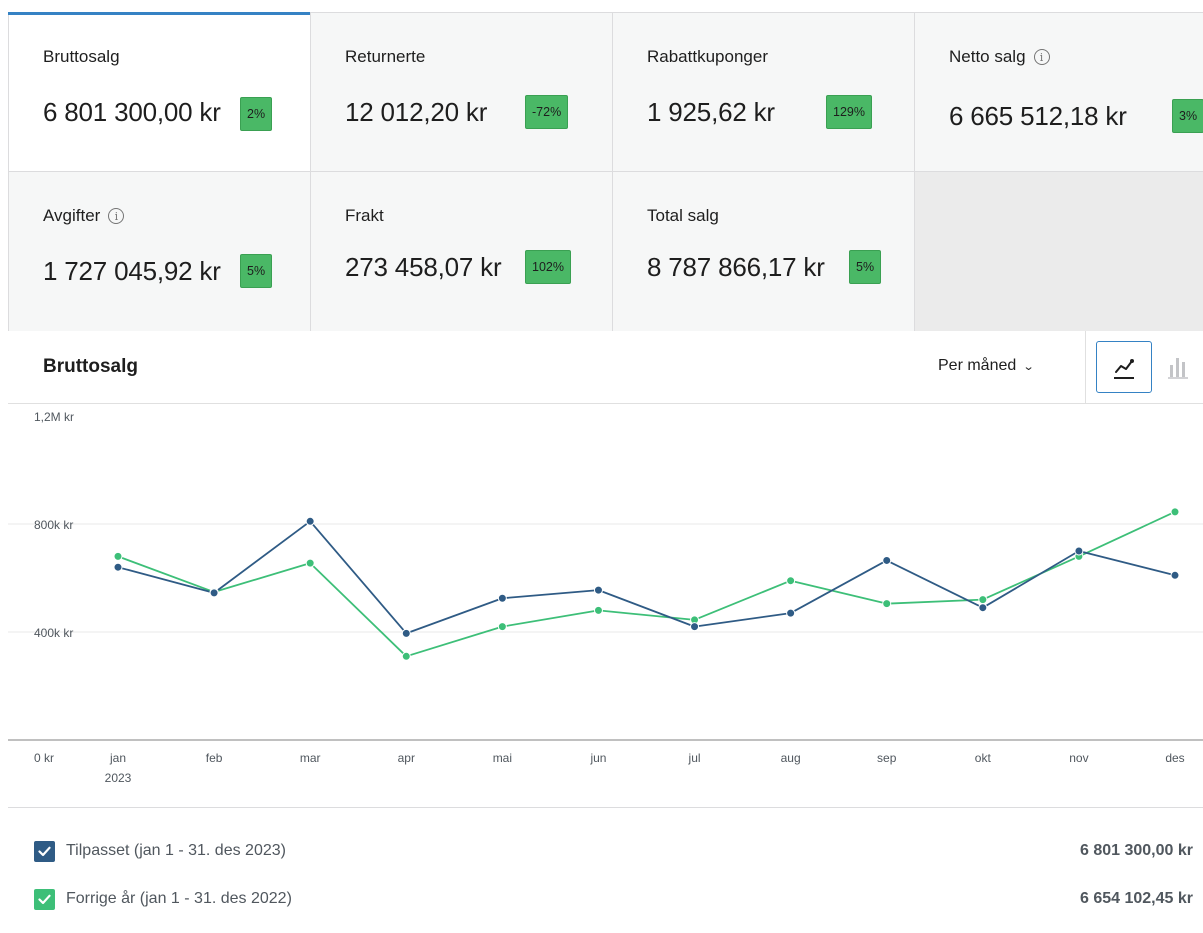 Image resolution: width=1203 pixels, height=933 pixels. What do you see at coordinates (502, 758) in the screenshot?
I see `x-tick-label: mai` at bounding box center [502, 758].